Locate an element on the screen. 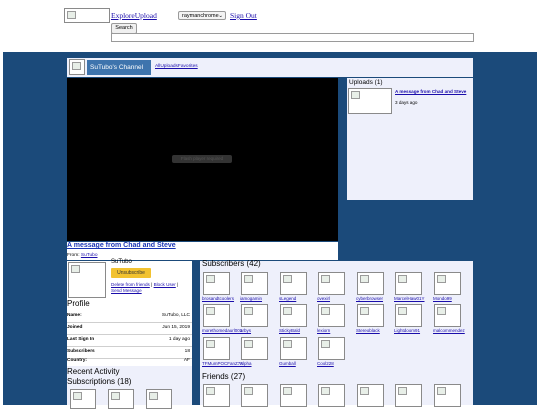 The height and width of the screenshot is (409, 540). recent-activity-heading: Recent Activity is located at coordinates (93, 371).